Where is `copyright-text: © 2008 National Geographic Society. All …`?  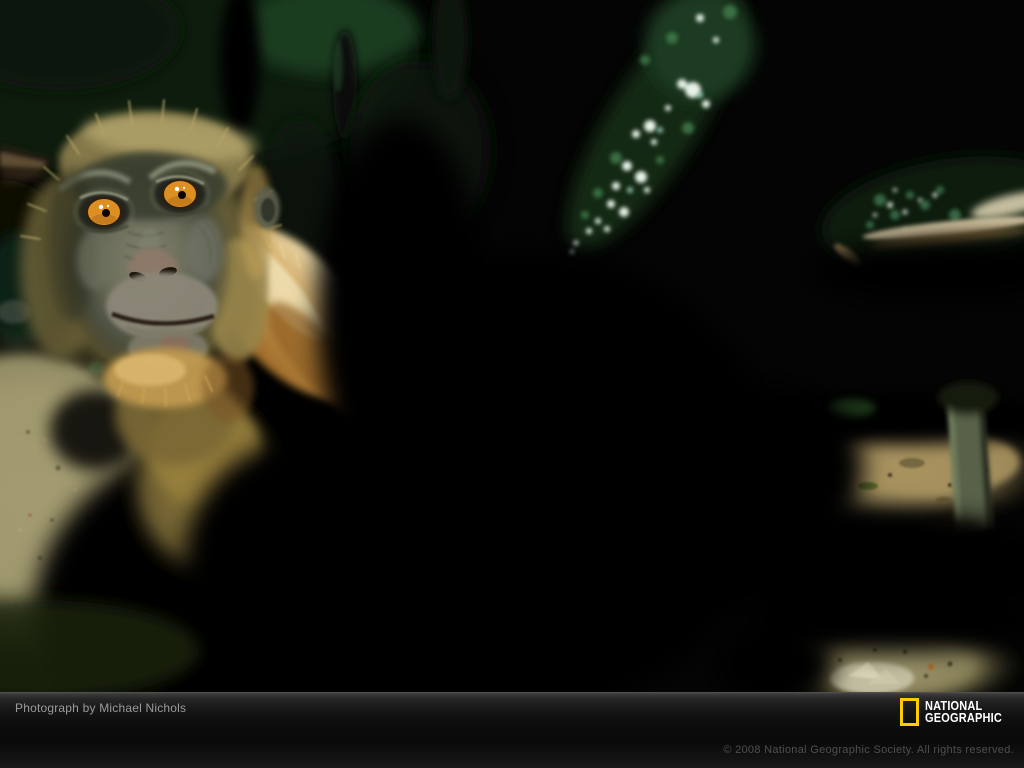 copyright-text: © 2008 National Geographic Society. All … is located at coordinates (868, 750).